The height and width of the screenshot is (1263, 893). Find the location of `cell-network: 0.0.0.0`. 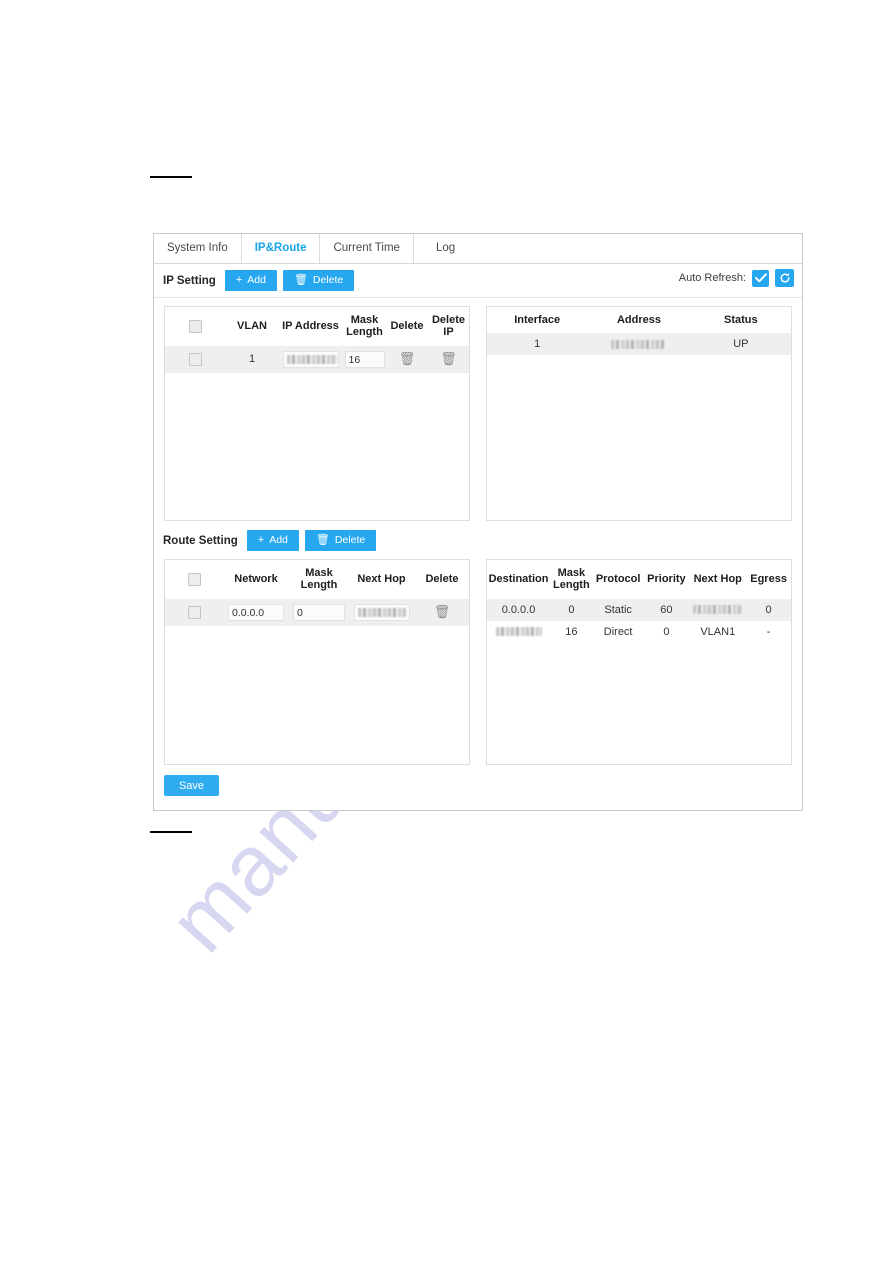

cell-network: 0.0.0.0 is located at coordinates (256, 612).